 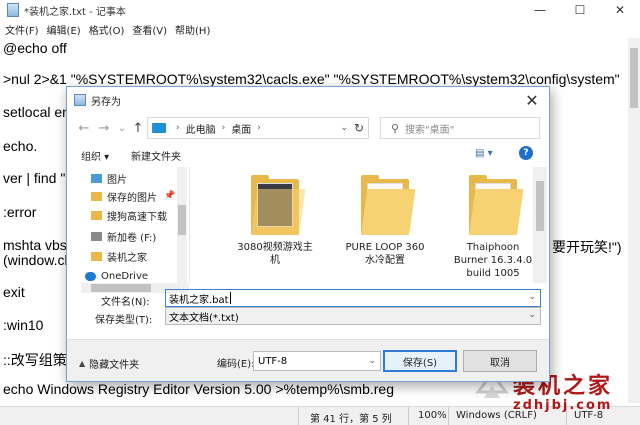 What do you see at coordinates (114, 365) in the screenshot?
I see `hide-folders-label: 隐藏文件夹` at bounding box center [114, 365].